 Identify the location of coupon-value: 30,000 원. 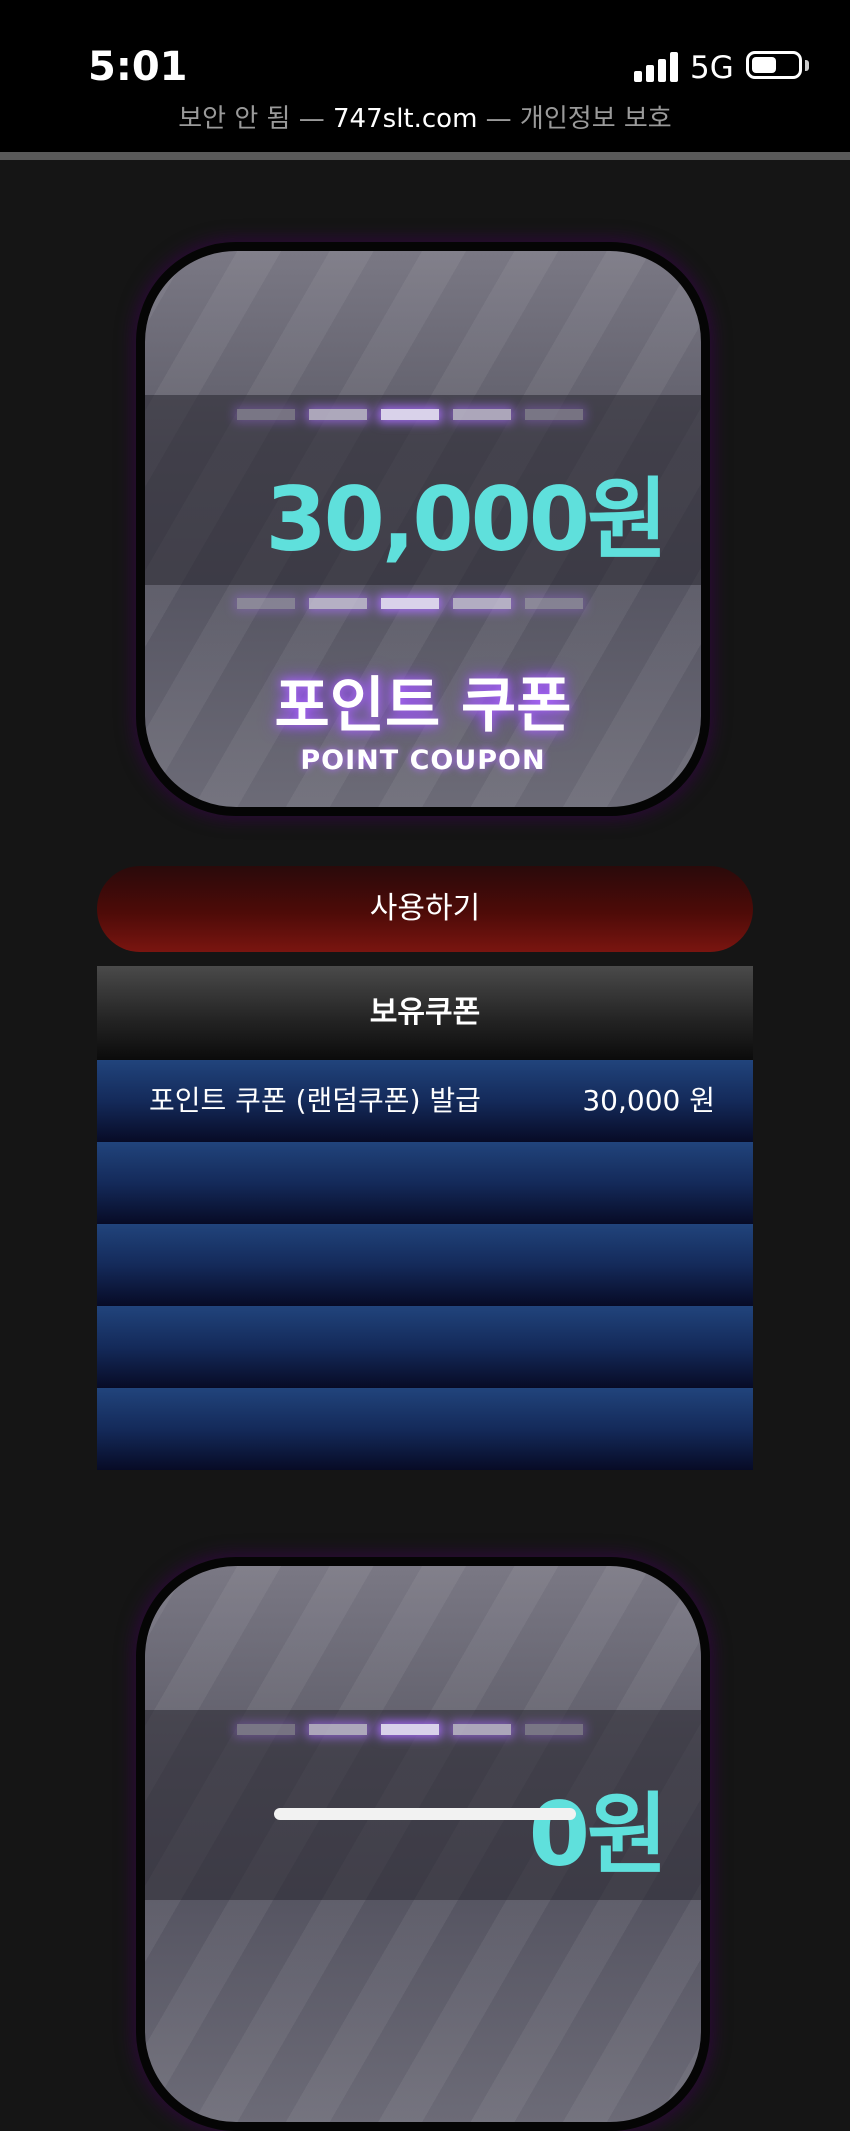
(648, 1100).